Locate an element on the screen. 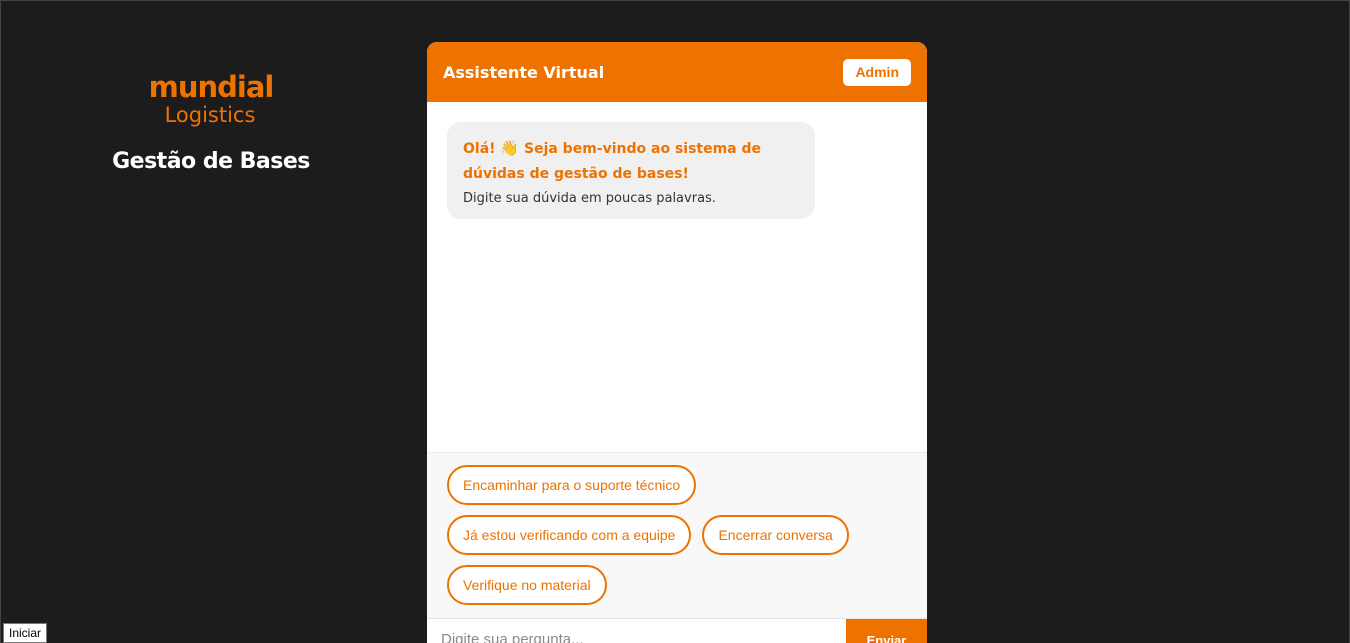 Image resolution: width=1350 pixels, height=643 pixels. welcome-greeting: Olá! is located at coordinates (479, 149).